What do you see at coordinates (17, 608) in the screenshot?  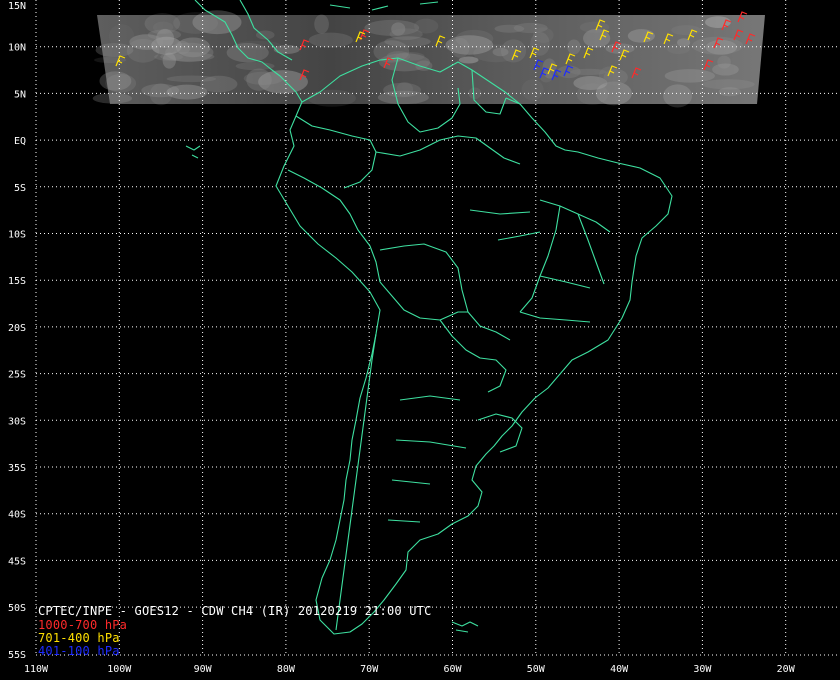 I see `lat-label: 50S` at bounding box center [17, 608].